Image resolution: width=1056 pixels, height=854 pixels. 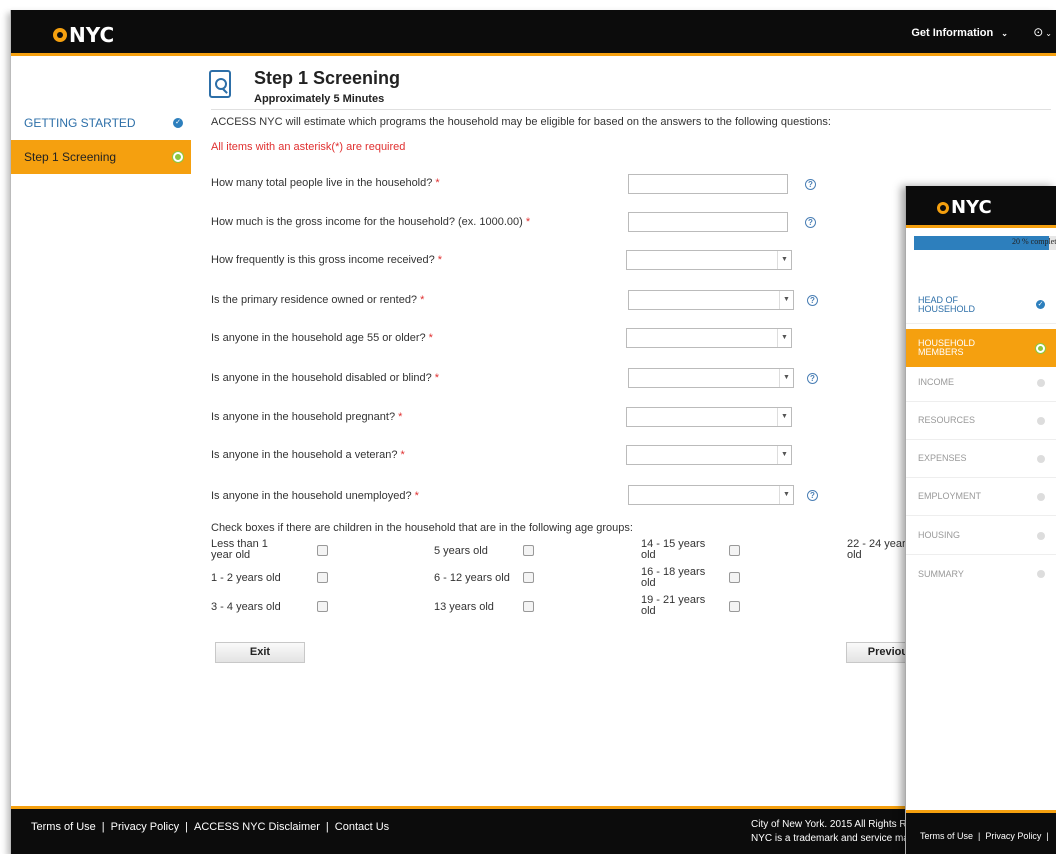 I want to click on veteran-select: ▼, so click(x=709, y=455).